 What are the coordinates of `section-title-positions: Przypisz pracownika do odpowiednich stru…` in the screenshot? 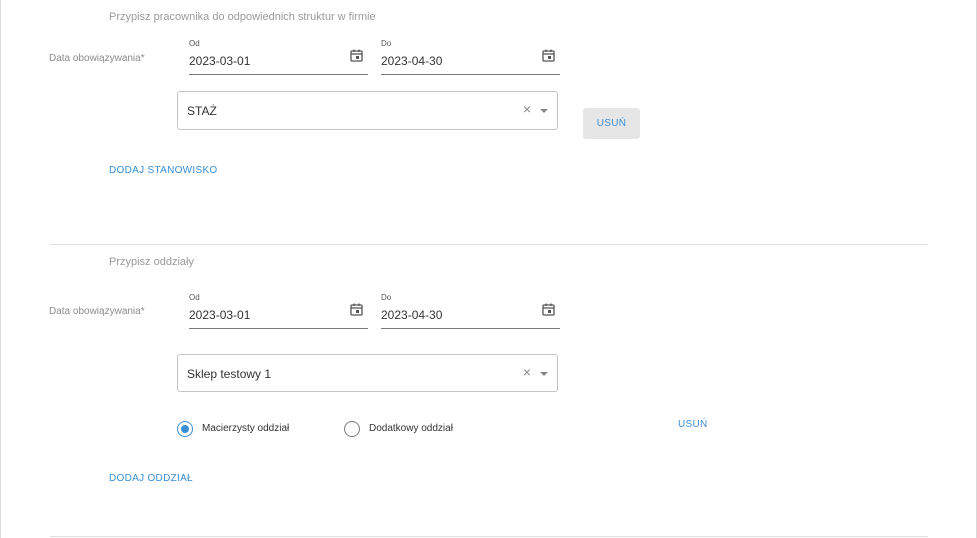 It's located at (242, 17).